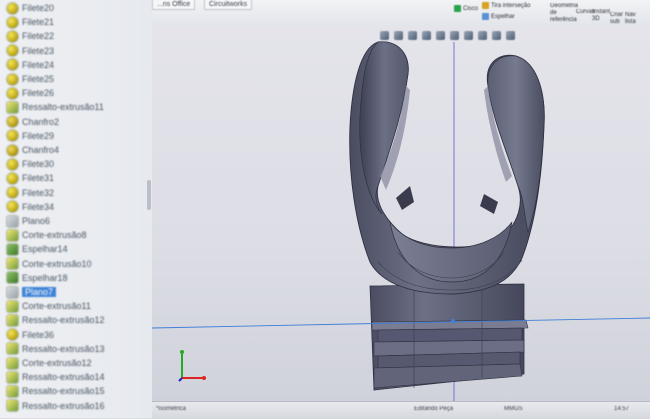 Image resolution: width=650 pixels, height=419 pixels. What do you see at coordinates (38, 206) in the screenshot?
I see `tree-item-label: Filete34` at bounding box center [38, 206].